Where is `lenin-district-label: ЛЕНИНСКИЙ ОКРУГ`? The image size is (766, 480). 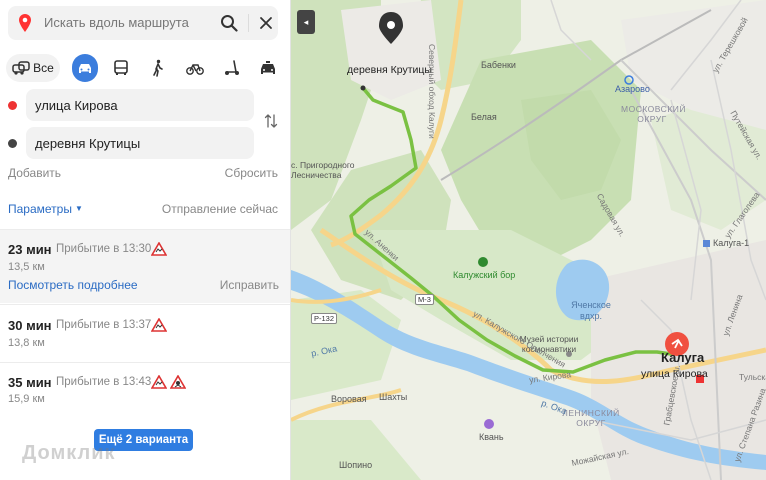 lenin-district-label: ЛЕНИНСКИЙ ОКРУГ is located at coordinates (591, 418).